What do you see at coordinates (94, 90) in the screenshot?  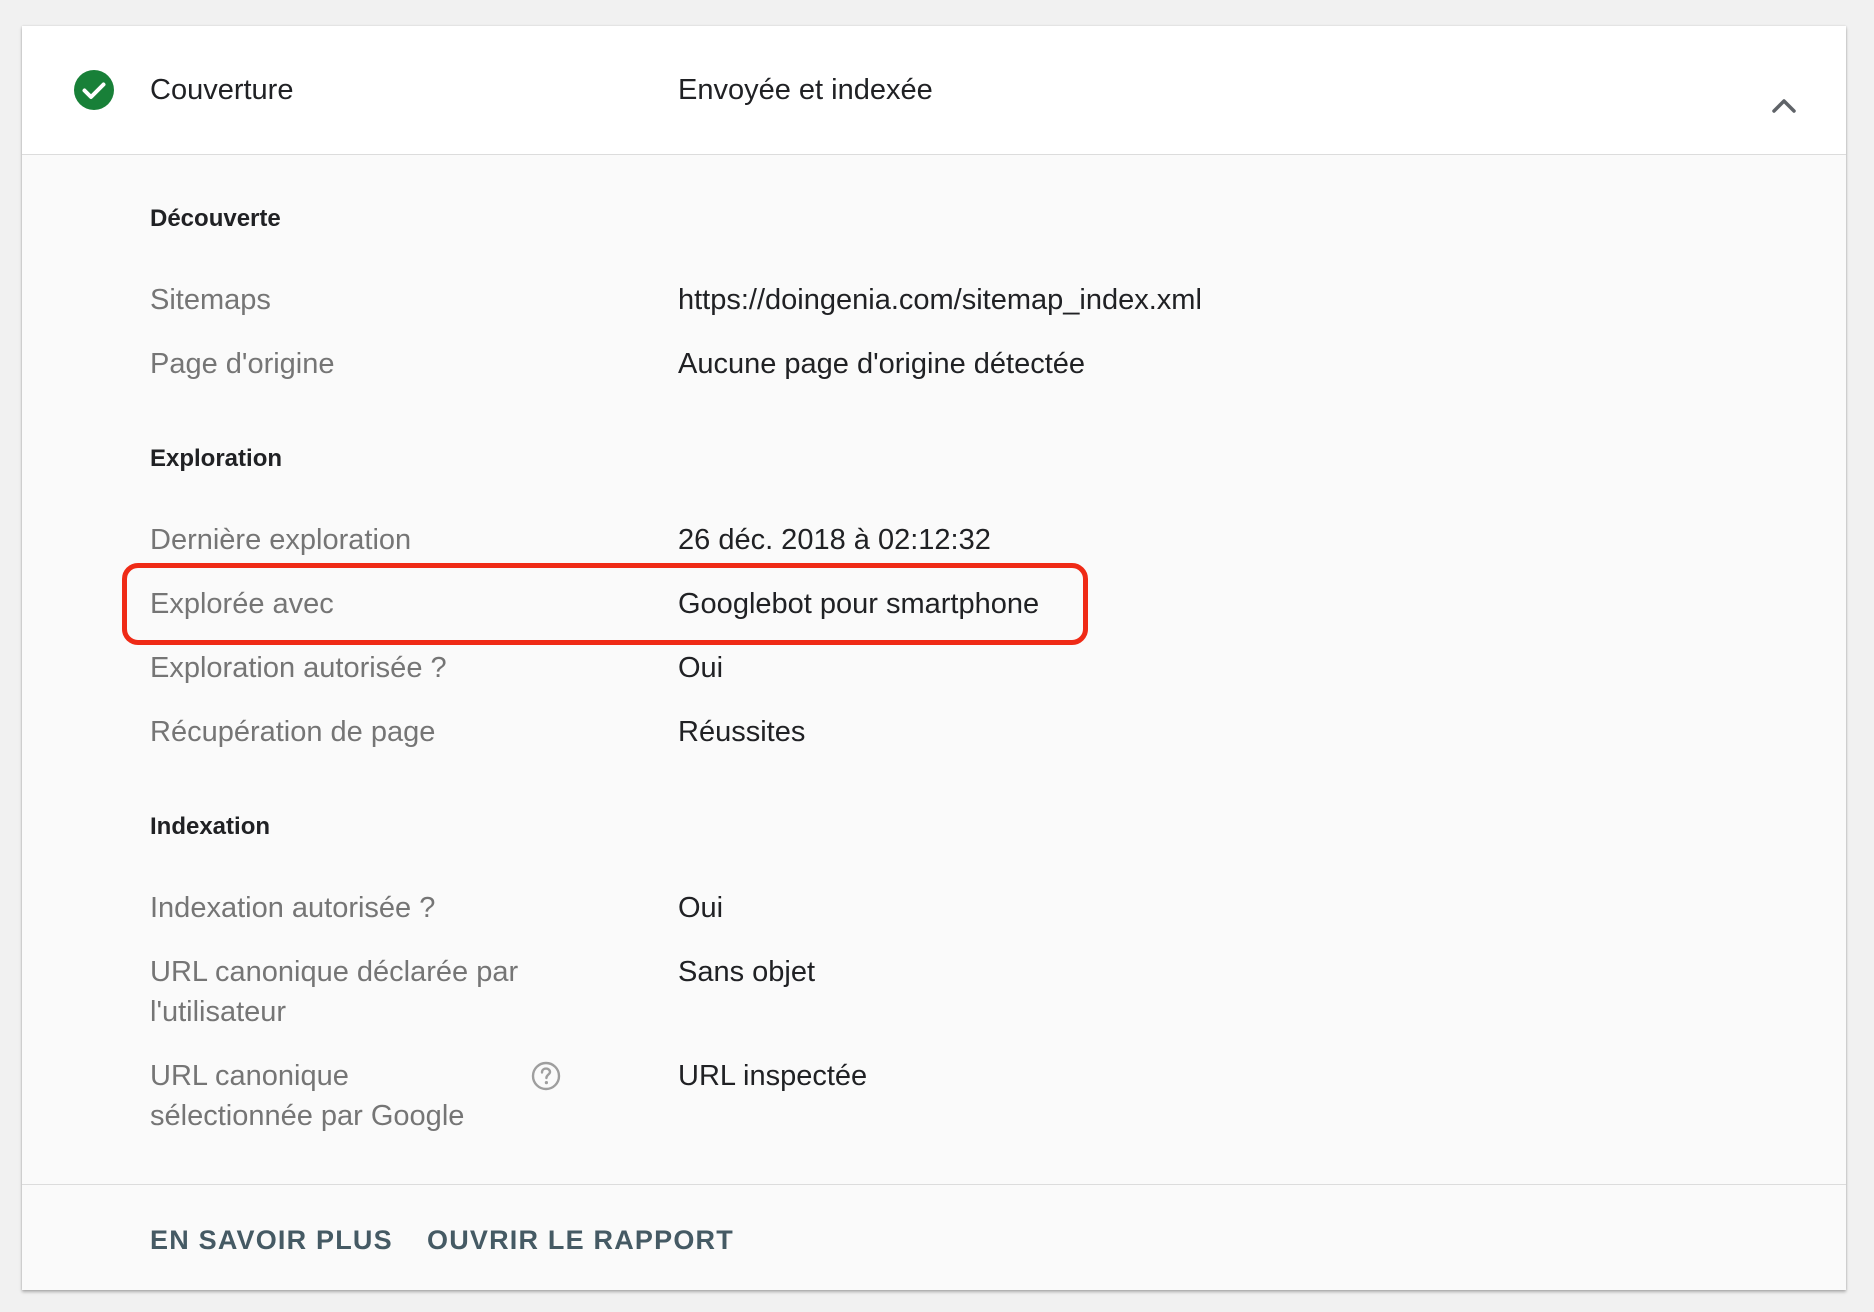 I see `check-circle-icon` at bounding box center [94, 90].